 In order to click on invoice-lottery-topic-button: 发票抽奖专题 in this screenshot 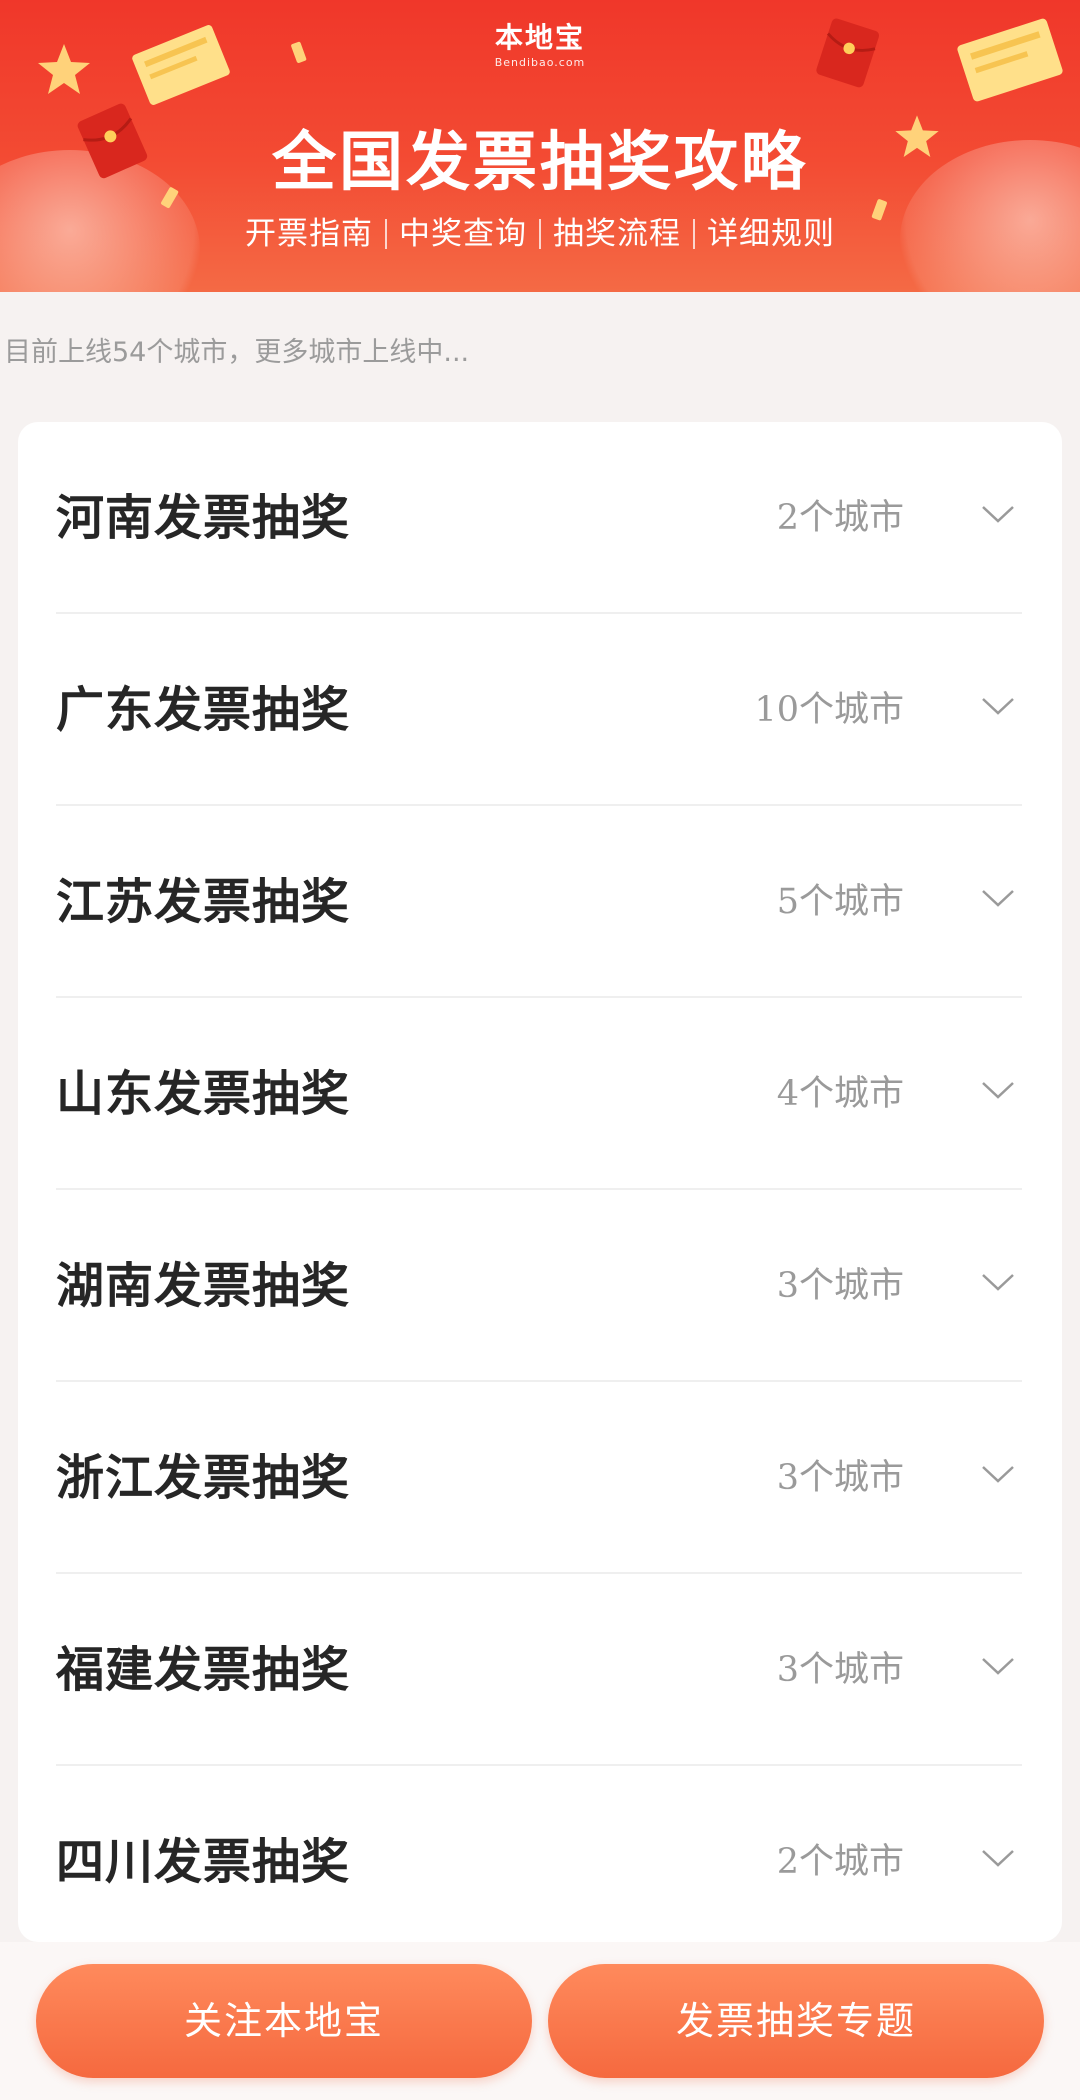, I will do `click(796, 2021)`.